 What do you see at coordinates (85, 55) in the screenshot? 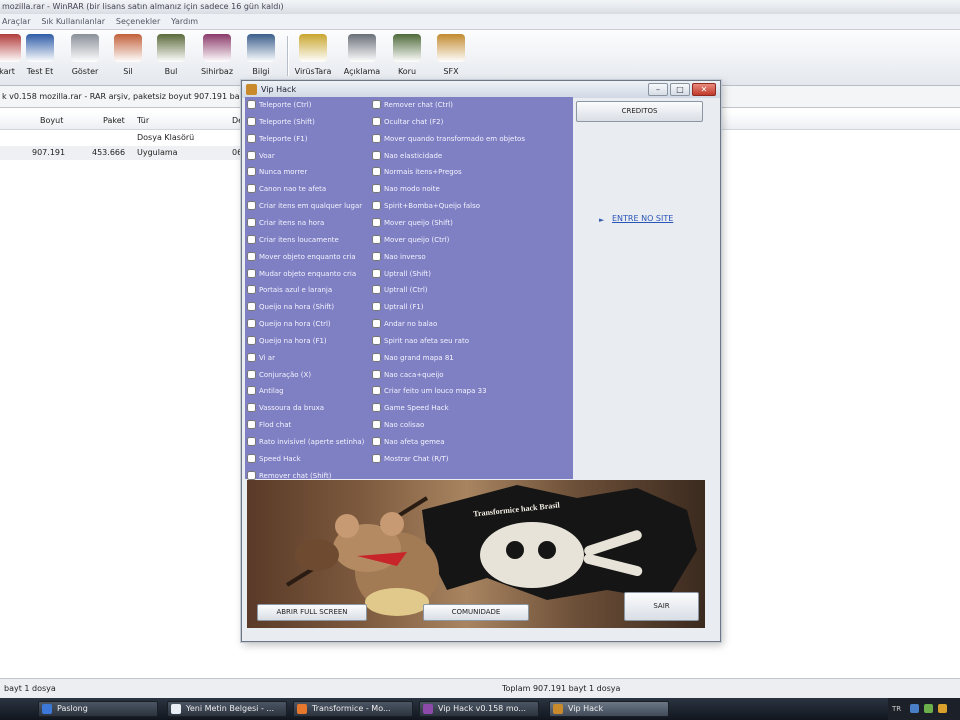
I see `toolbar-view-button: Göster` at bounding box center [85, 55].